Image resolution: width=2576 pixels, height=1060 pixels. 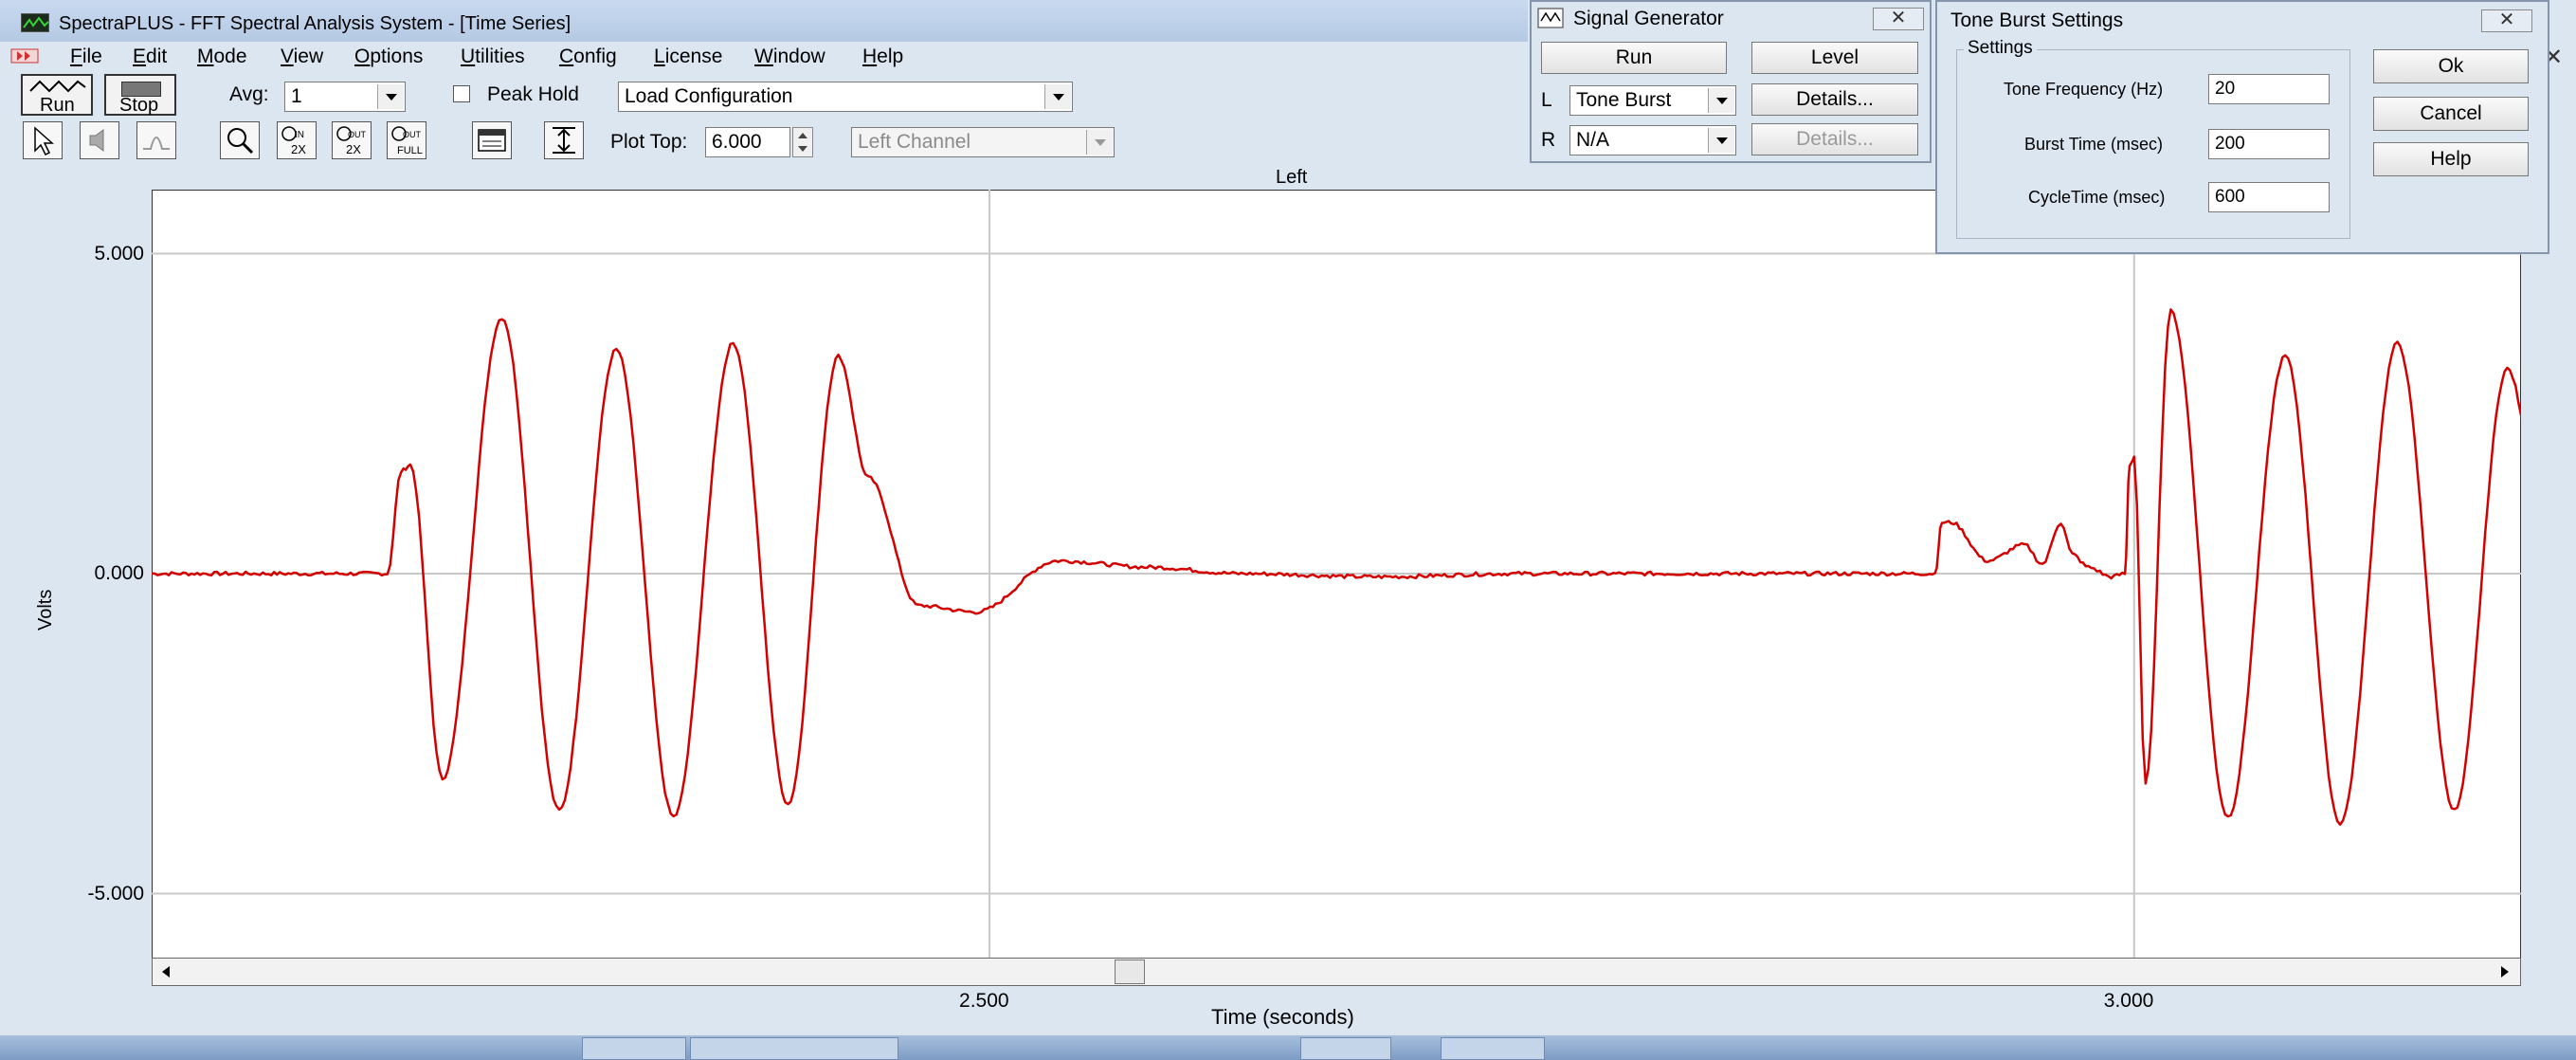 I want to click on tone-frequency-label: Tone Frequency (Hz), so click(x=2084, y=90).